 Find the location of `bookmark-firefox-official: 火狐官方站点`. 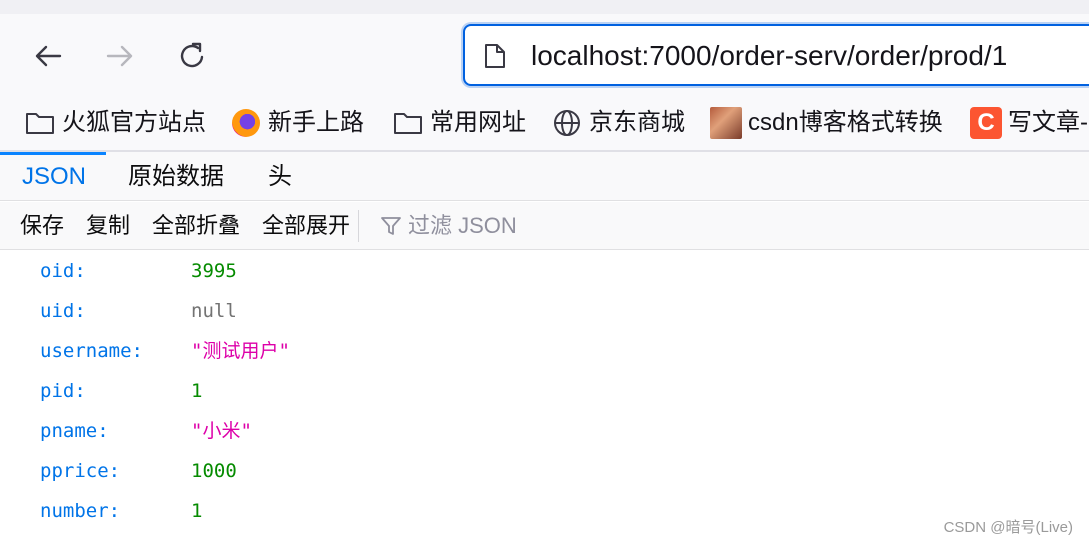

bookmark-firefox-official: 火狐官方站点 is located at coordinates (115, 123).